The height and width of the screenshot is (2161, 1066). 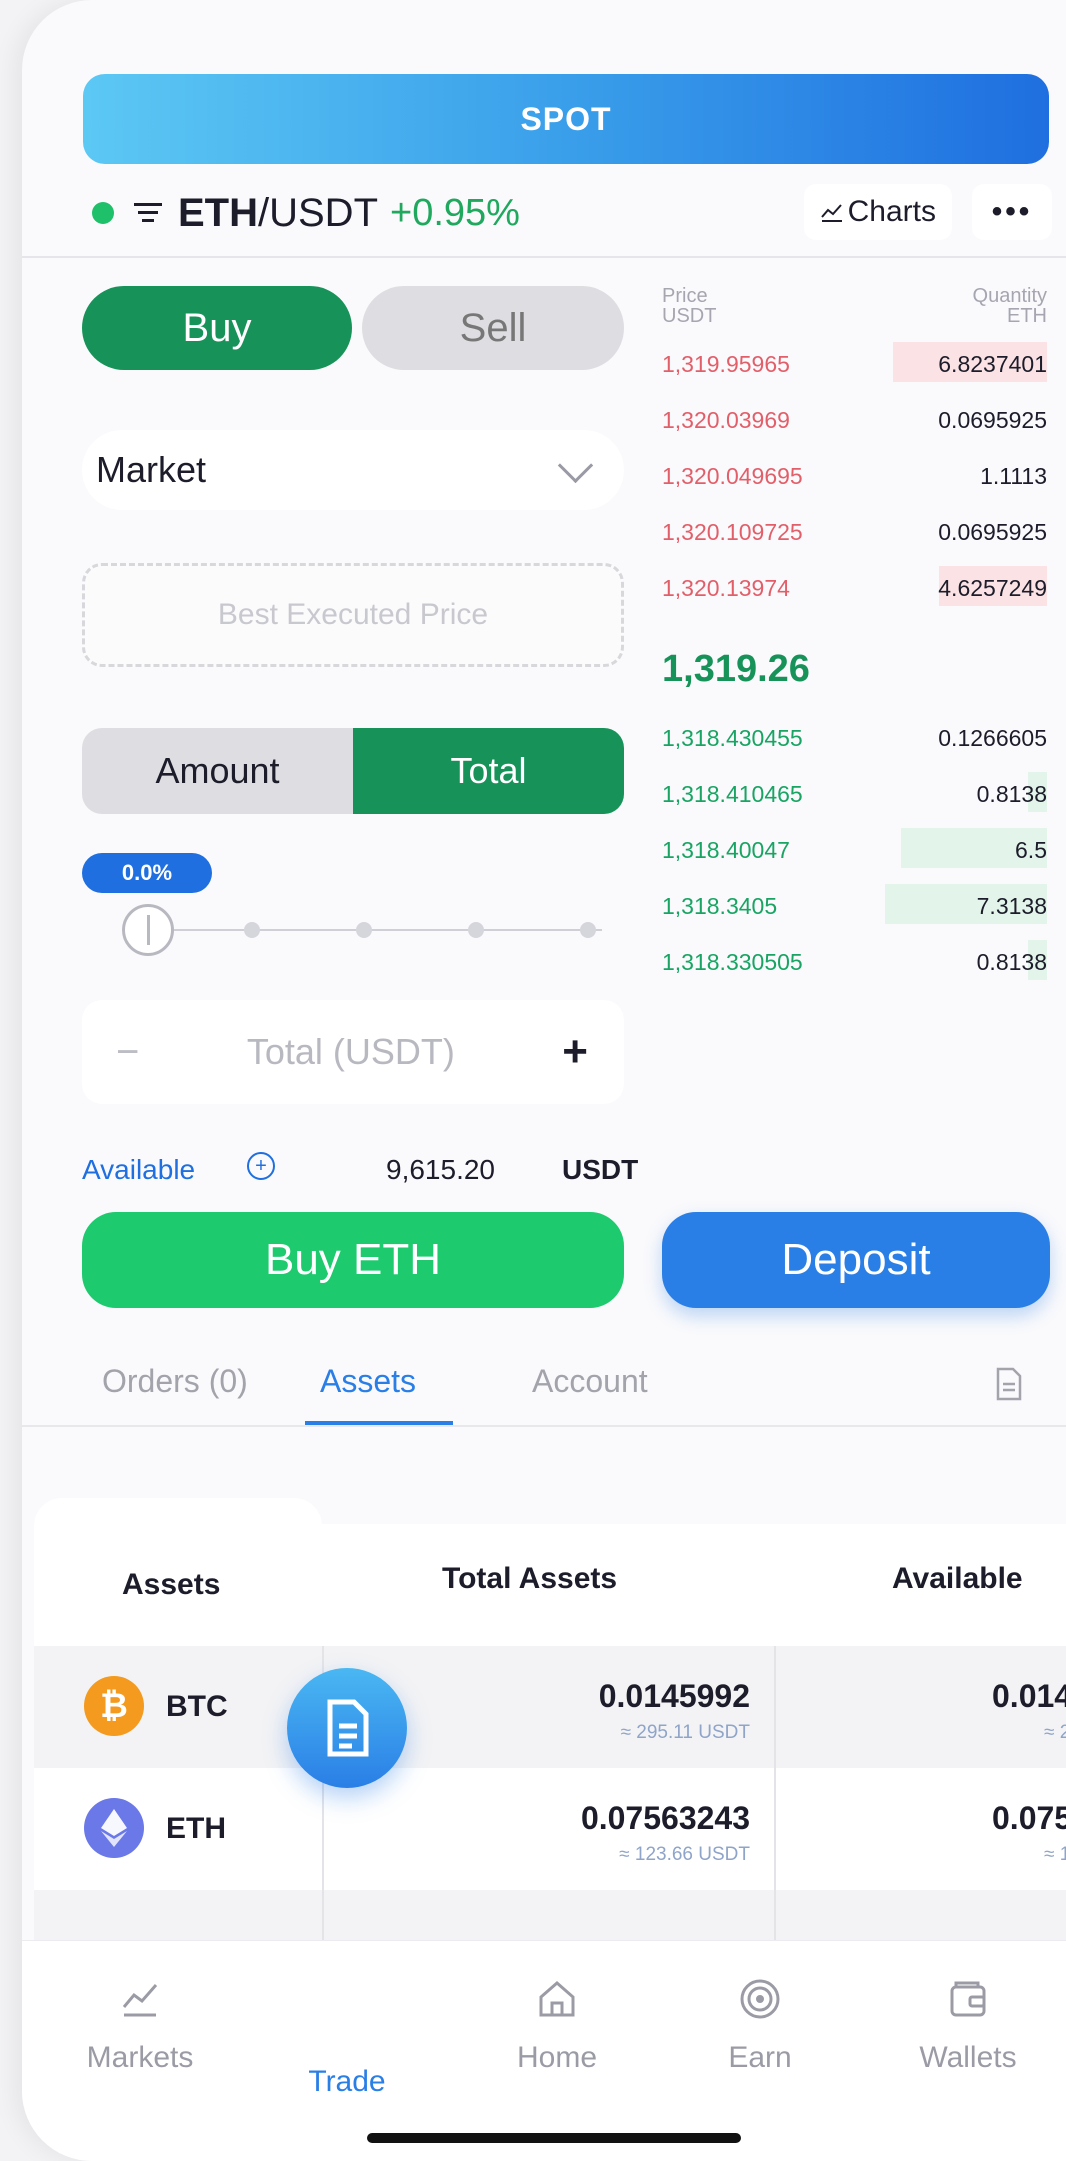 I want to click on order-quantity: 1.1113, so click(x=1013, y=476).